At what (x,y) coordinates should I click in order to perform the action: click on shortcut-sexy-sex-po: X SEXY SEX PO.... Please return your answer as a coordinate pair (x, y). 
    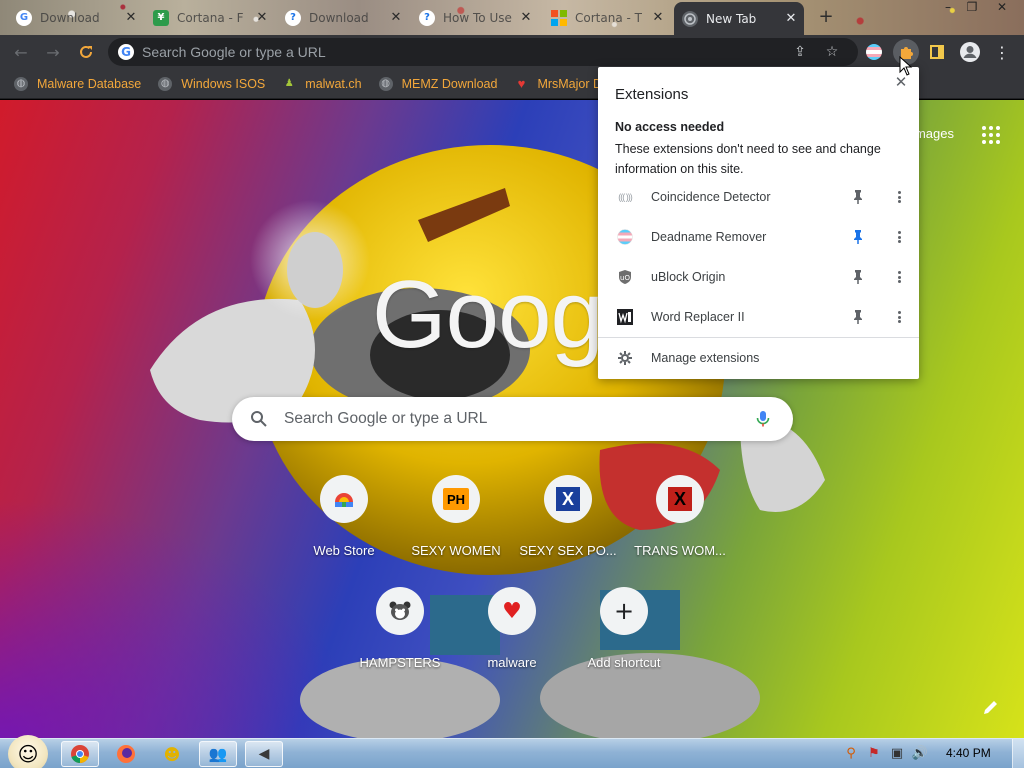
    Looking at the image, I should click on (568, 531).